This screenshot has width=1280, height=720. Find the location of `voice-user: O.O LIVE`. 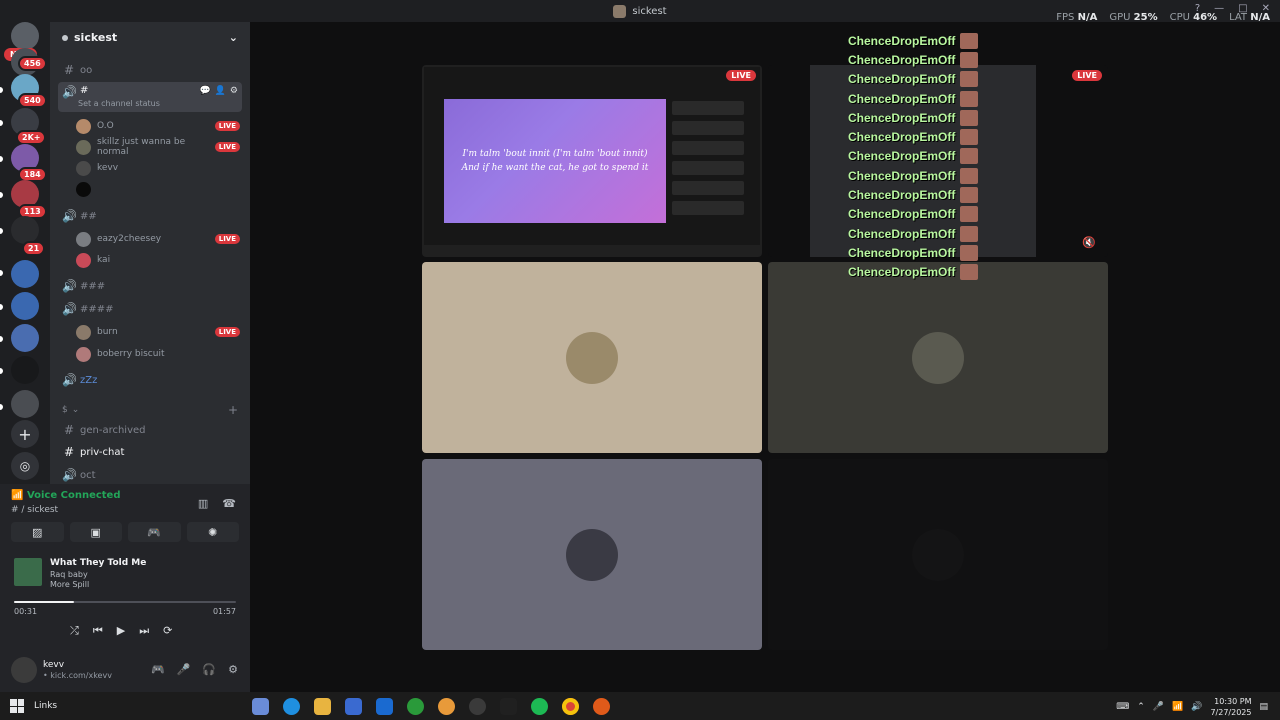

voice-user: O.O LIVE is located at coordinates (158, 126).